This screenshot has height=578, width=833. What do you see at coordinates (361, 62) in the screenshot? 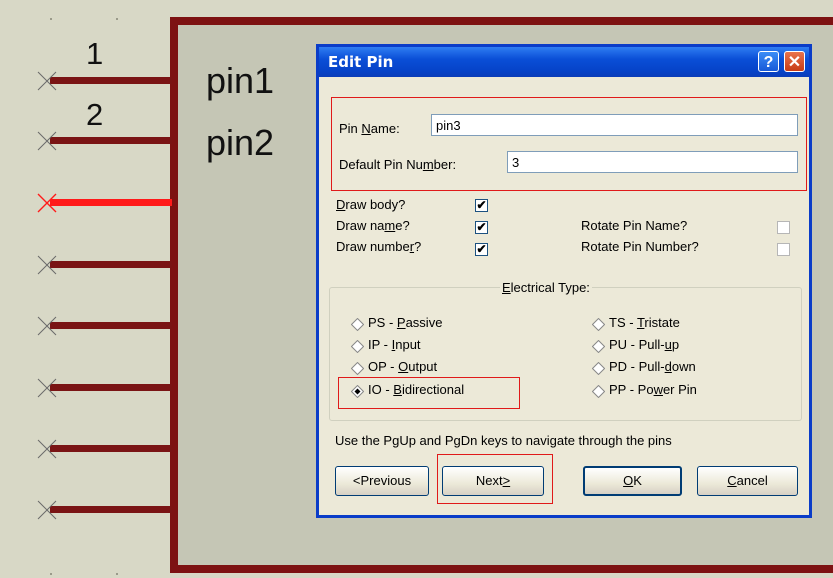
I see `dialog-title: Edit Pin` at bounding box center [361, 62].